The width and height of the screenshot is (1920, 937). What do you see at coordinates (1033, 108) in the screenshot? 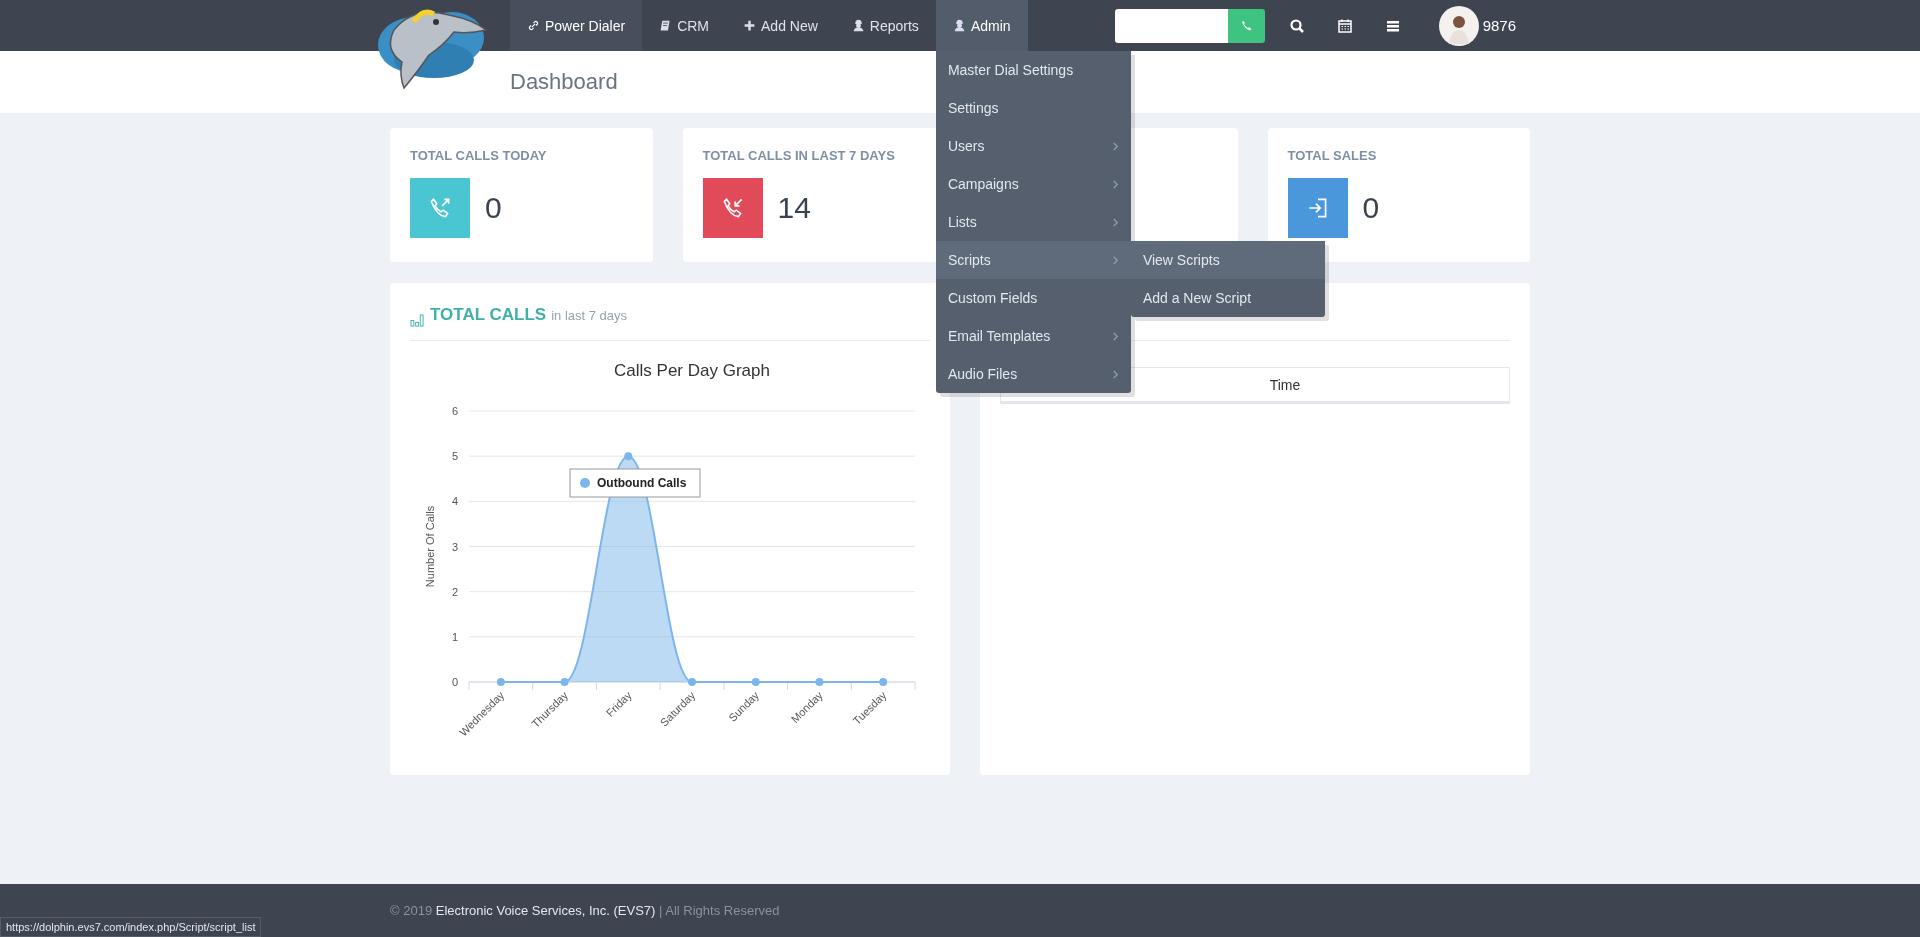
I see `menu-item: Settings` at bounding box center [1033, 108].